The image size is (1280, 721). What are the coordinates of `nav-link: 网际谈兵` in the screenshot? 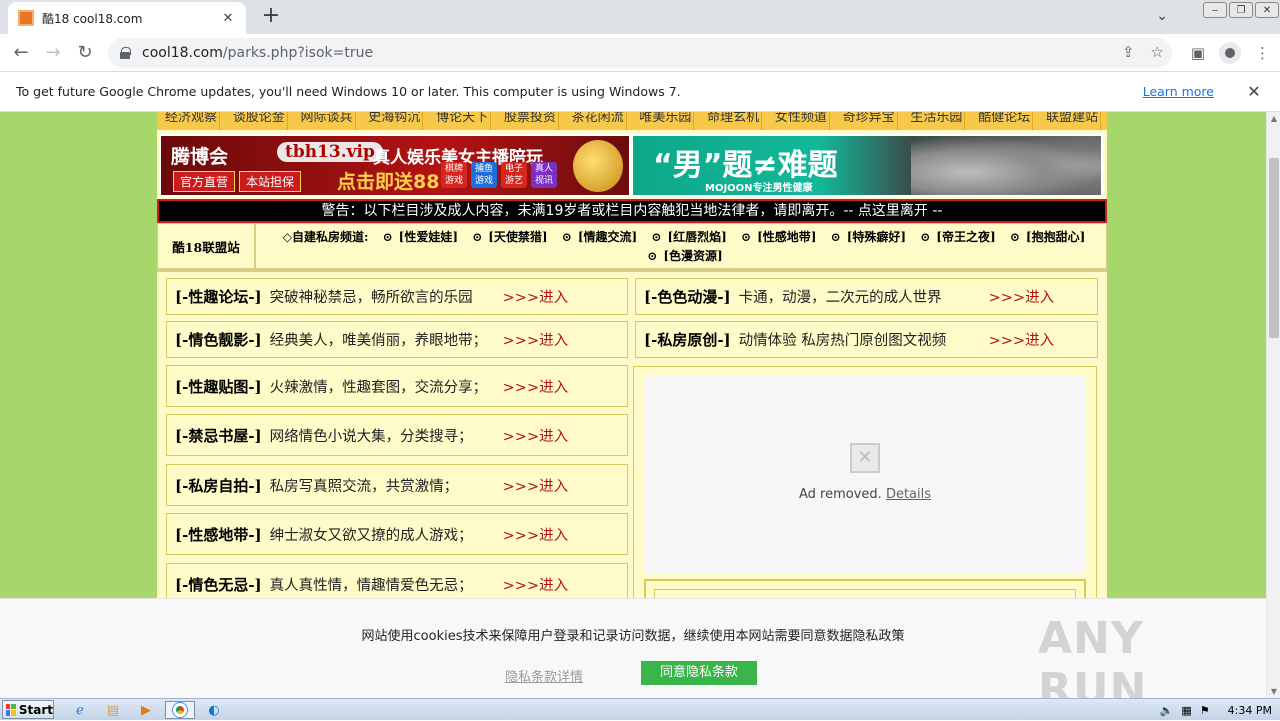 It's located at (327, 121).